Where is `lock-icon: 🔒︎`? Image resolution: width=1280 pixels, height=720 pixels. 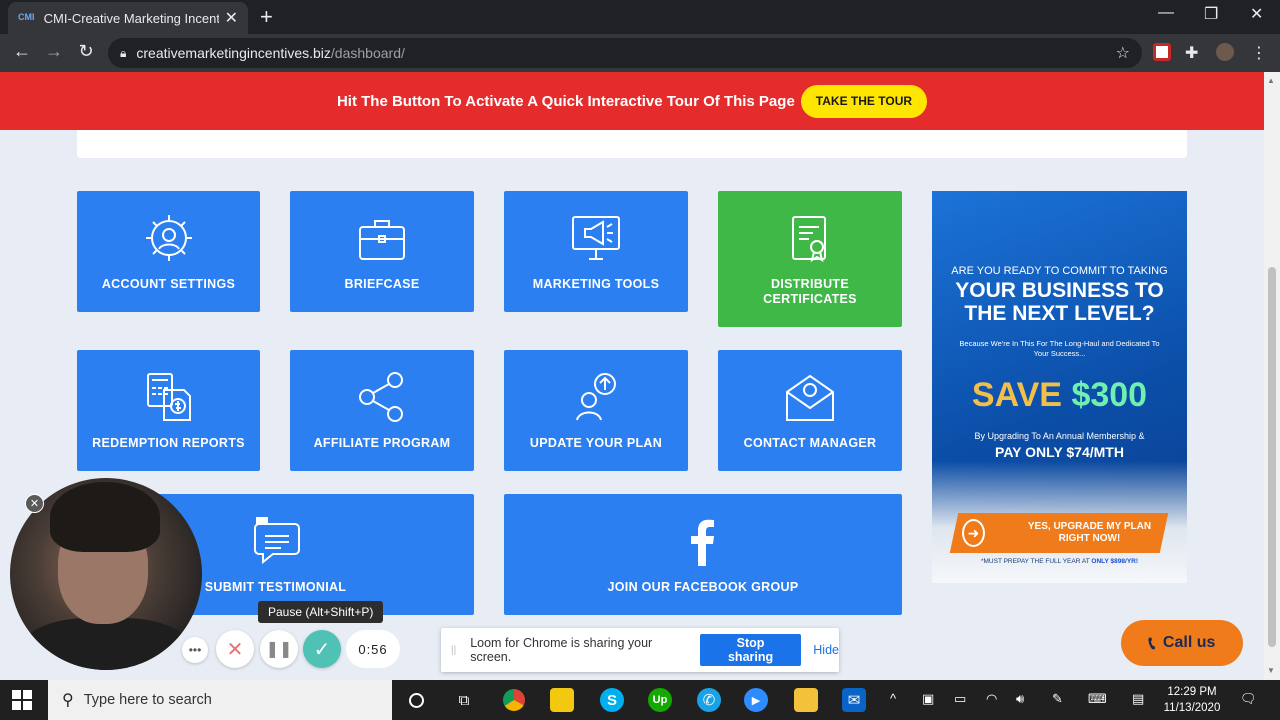
lock-icon: 🔒︎ is located at coordinates (123, 52).